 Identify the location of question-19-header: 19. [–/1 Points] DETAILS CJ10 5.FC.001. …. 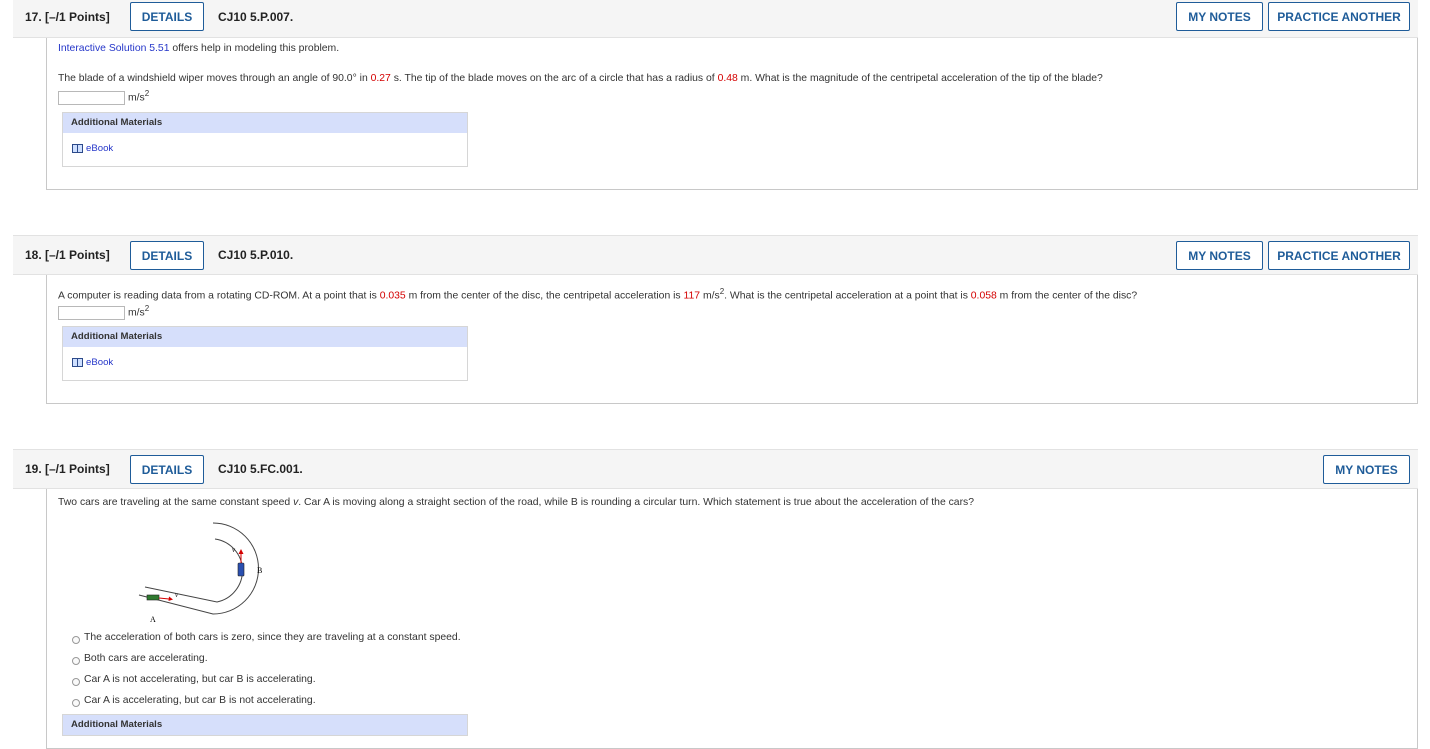
(715, 469).